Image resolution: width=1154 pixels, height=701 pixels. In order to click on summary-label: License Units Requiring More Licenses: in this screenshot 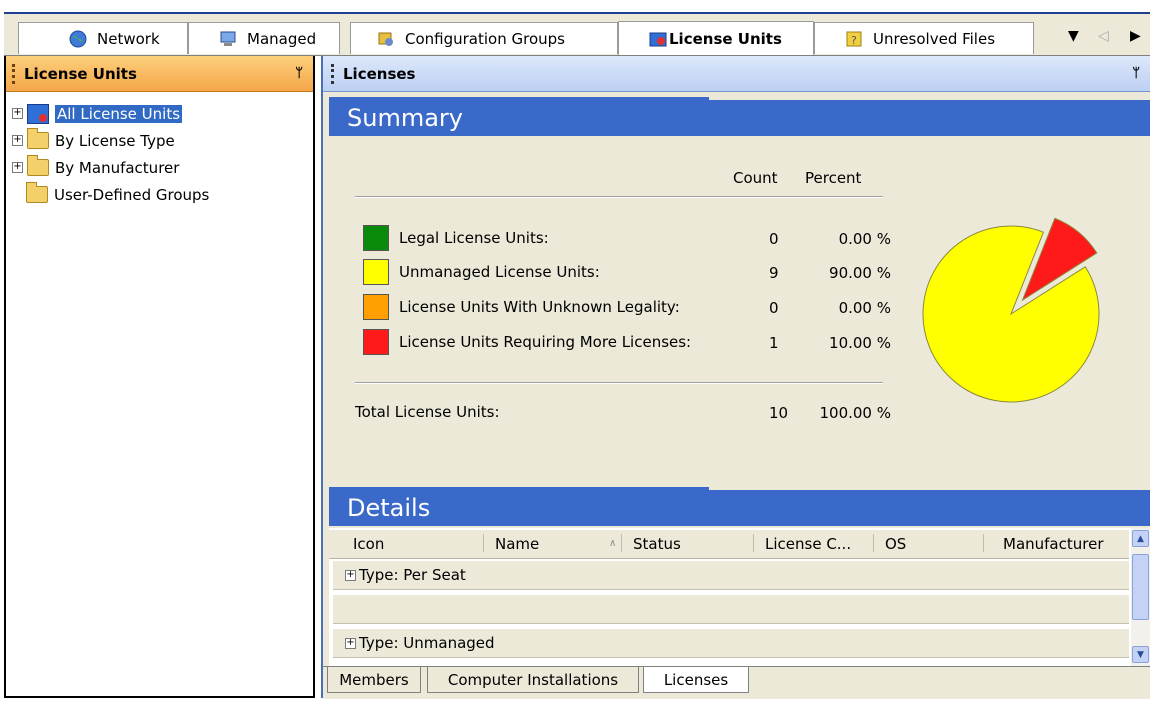, I will do `click(545, 342)`.